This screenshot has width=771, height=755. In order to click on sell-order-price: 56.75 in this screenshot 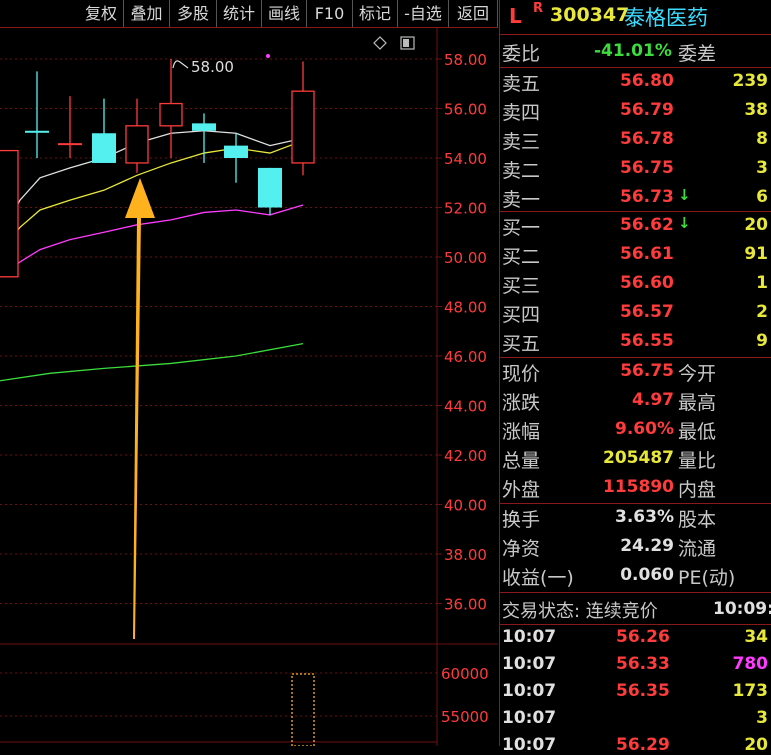, I will do `click(647, 168)`.